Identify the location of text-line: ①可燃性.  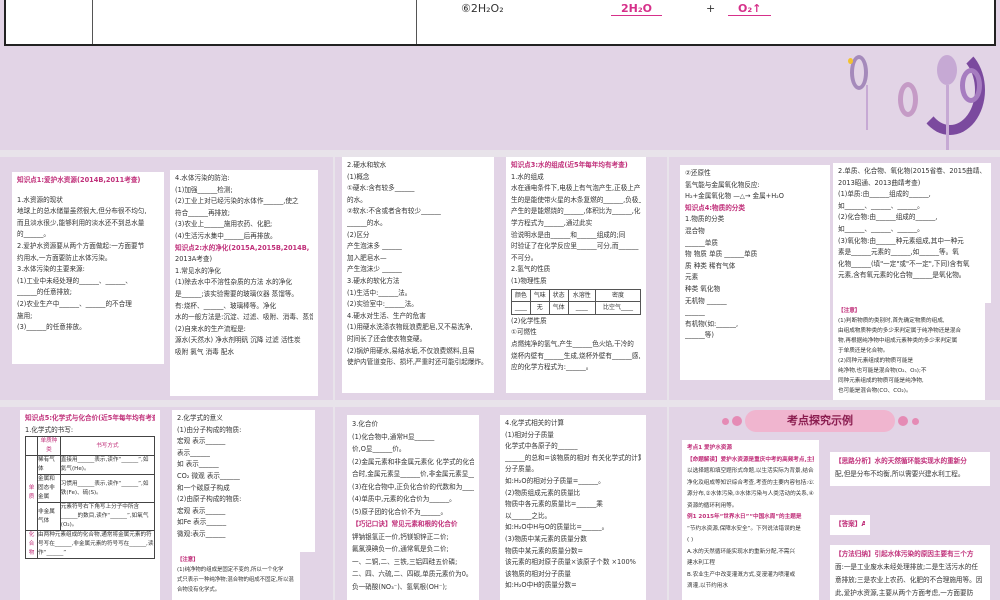
(524, 332).